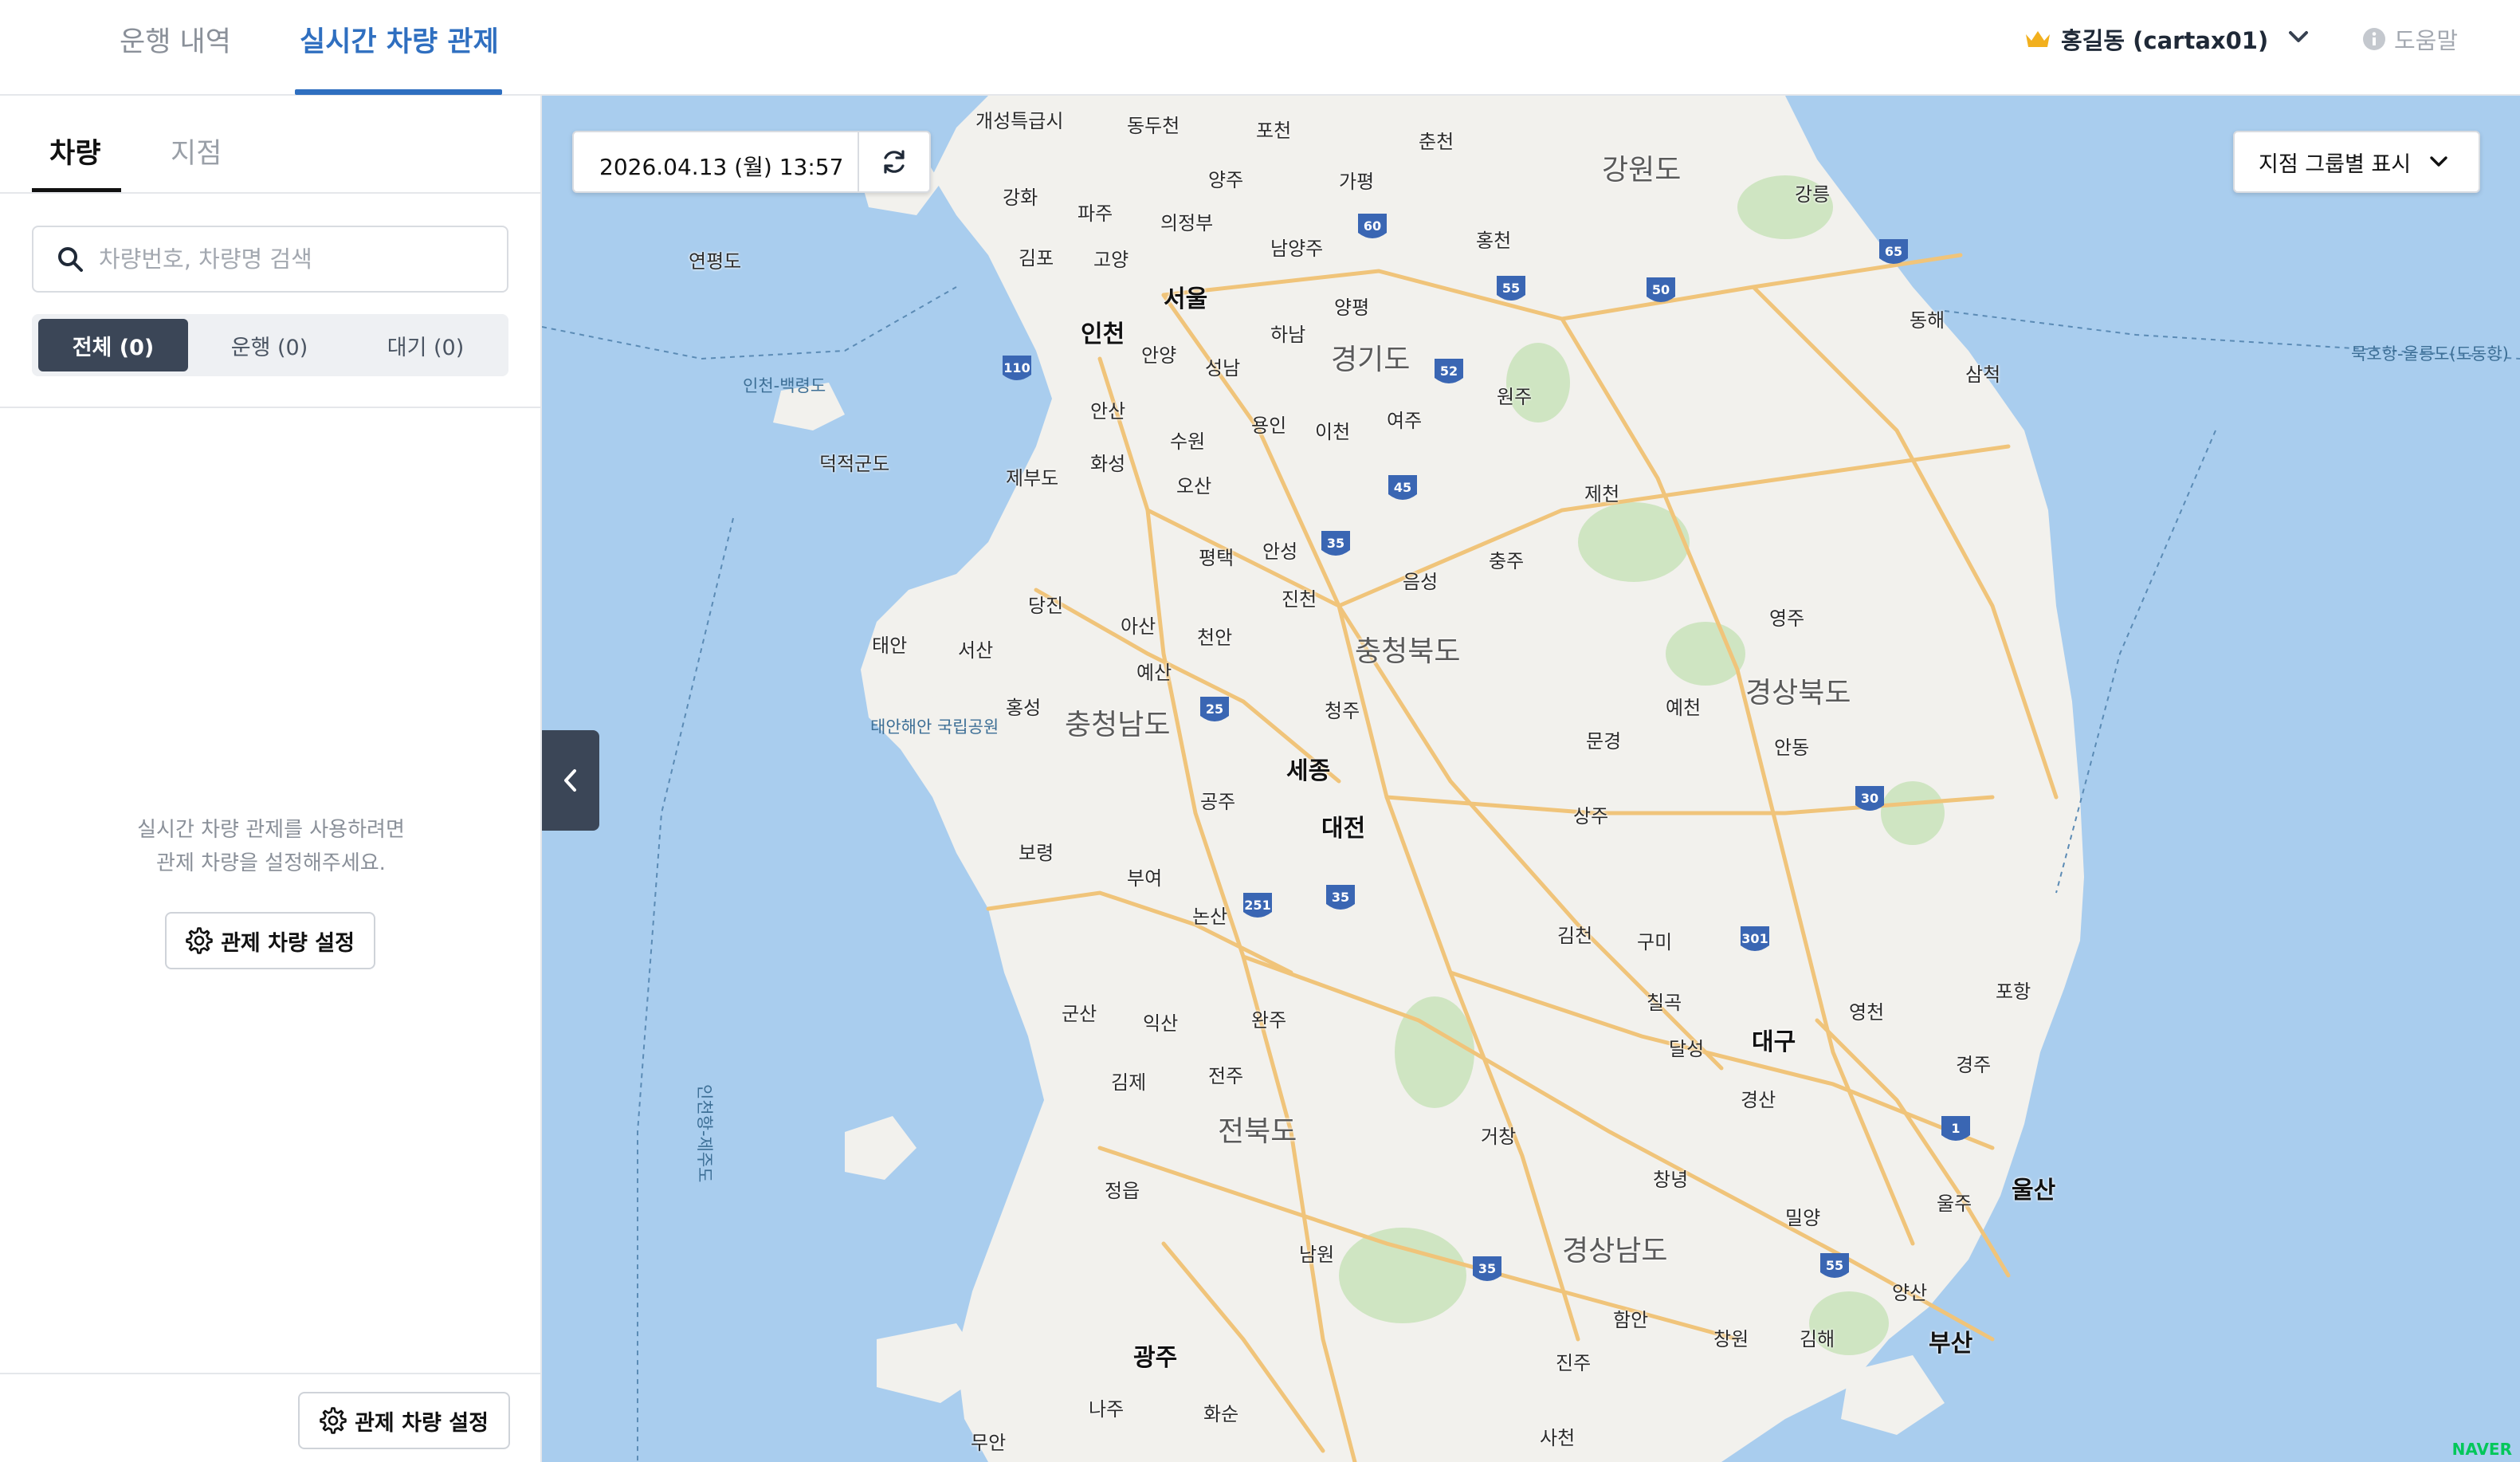 This screenshot has width=2520, height=1462. Describe the element at coordinates (70, 259) in the screenshot. I see `search-icon` at that location.